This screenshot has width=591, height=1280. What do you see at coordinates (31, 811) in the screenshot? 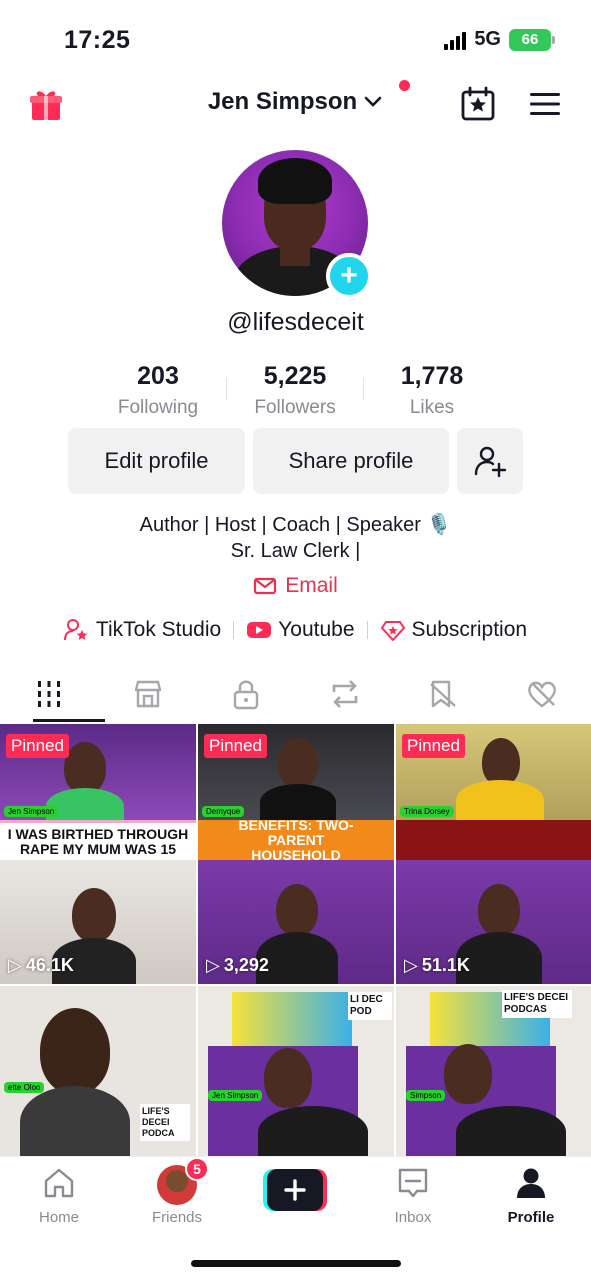
I see `name-tag: Jen Simpson` at bounding box center [31, 811].